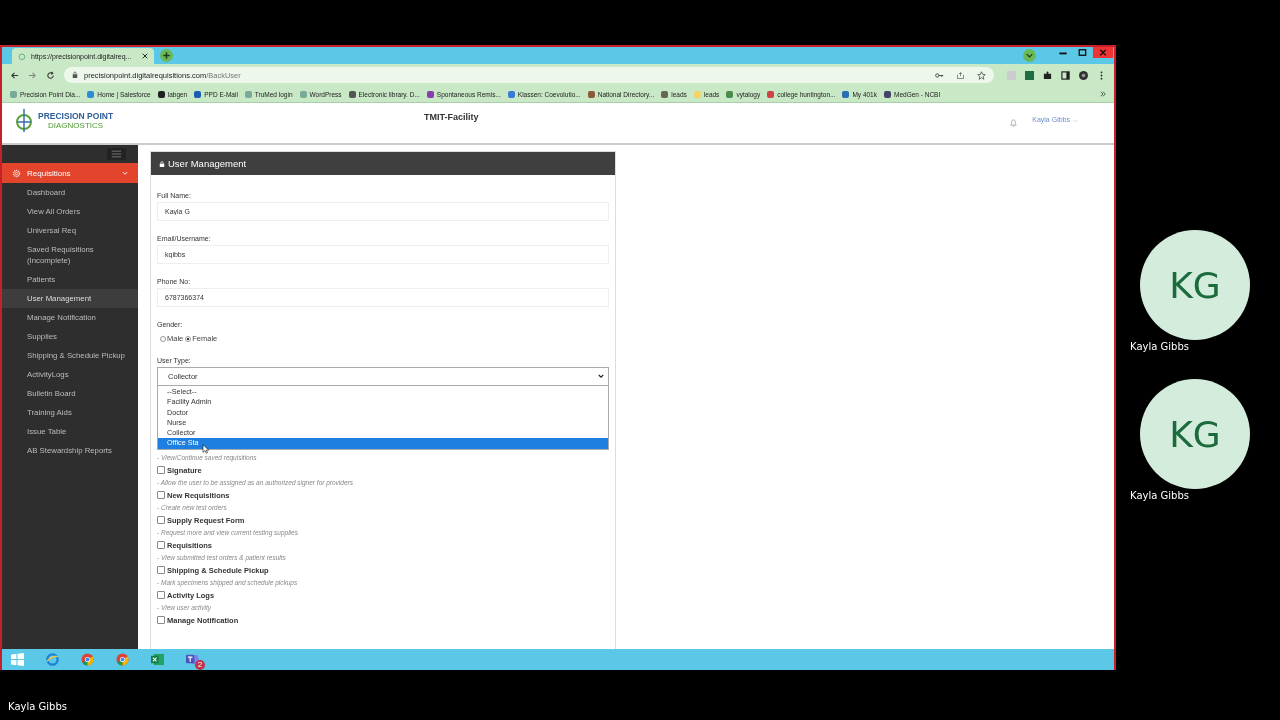 The width and height of the screenshot is (1280, 720). Describe the element at coordinates (1047, 75) in the screenshot. I see `puzzle-icon` at that location.